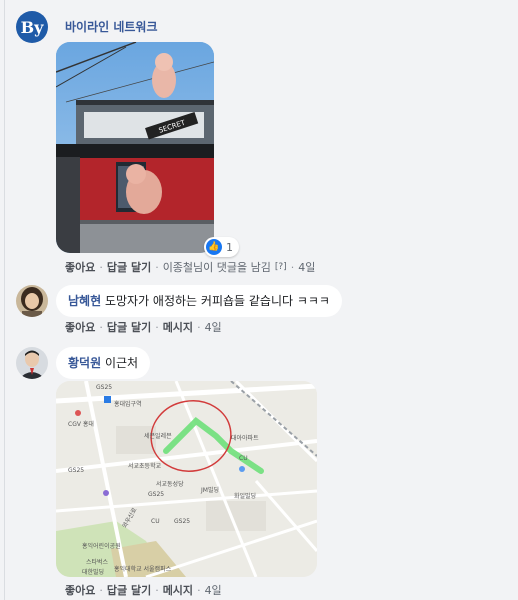  What do you see at coordinates (245, 496) in the screenshot?
I see `map-label: 화일빌딩` at bounding box center [245, 496].